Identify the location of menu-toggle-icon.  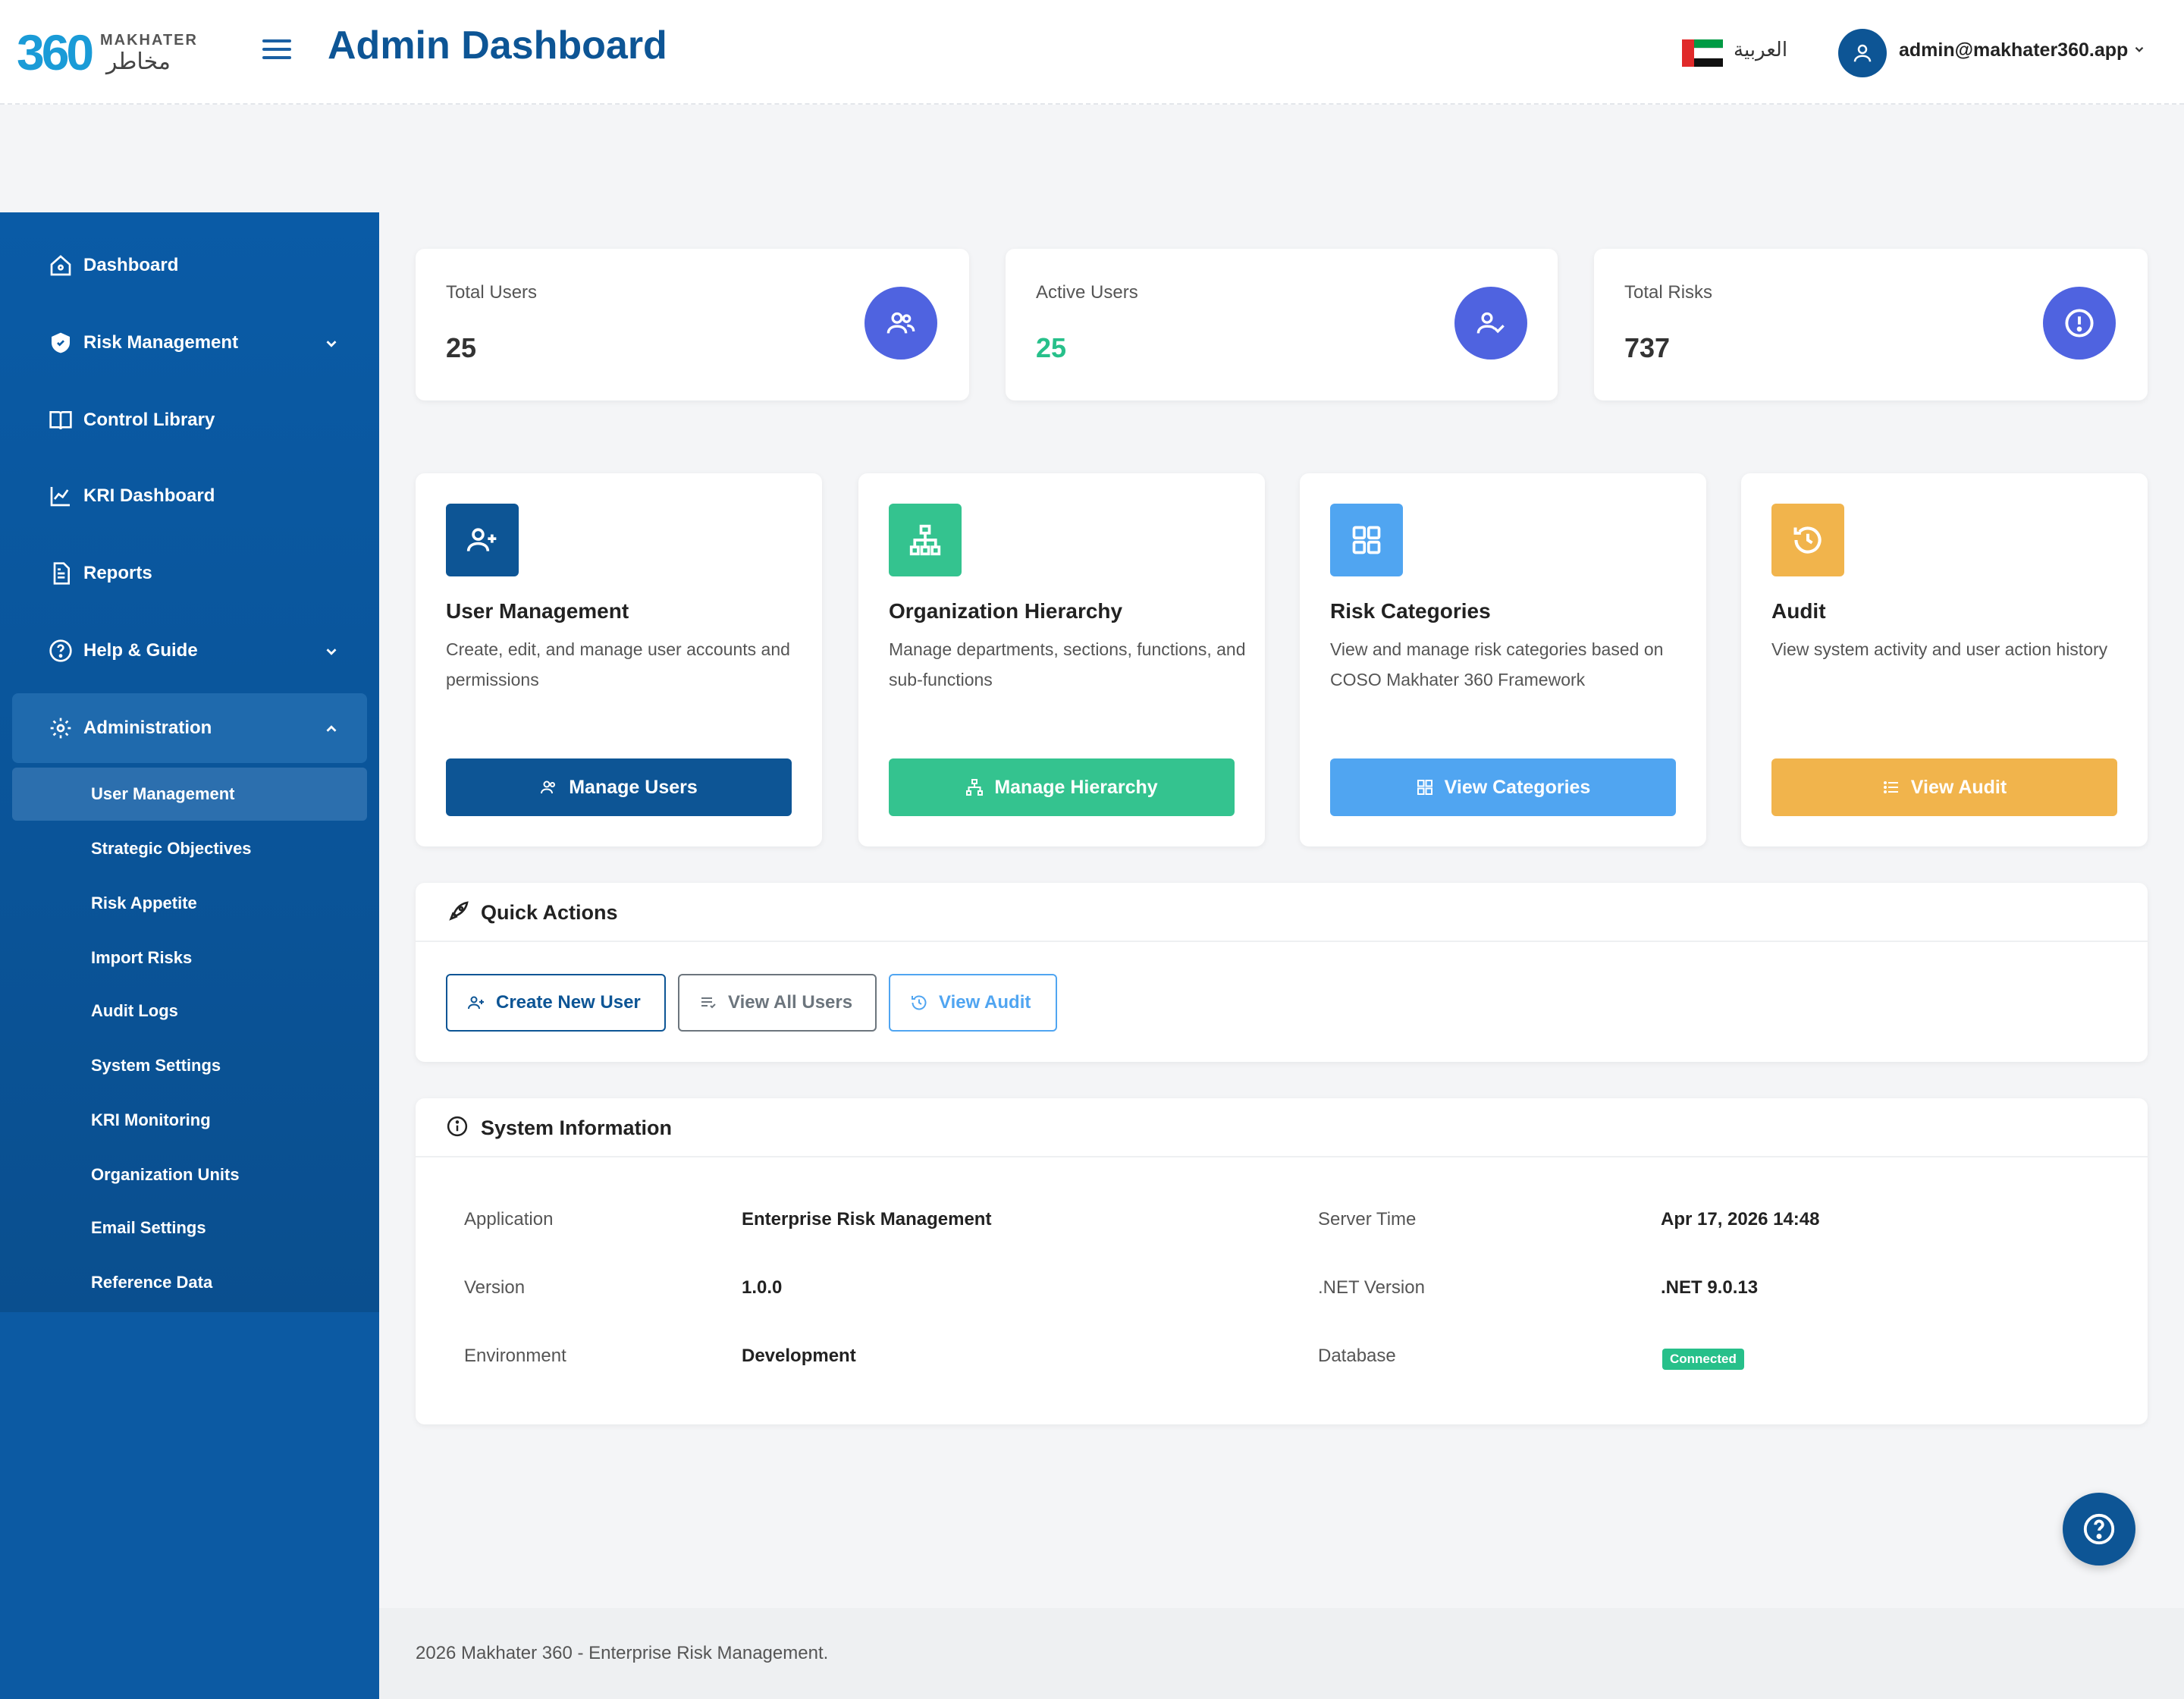
(276, 49).